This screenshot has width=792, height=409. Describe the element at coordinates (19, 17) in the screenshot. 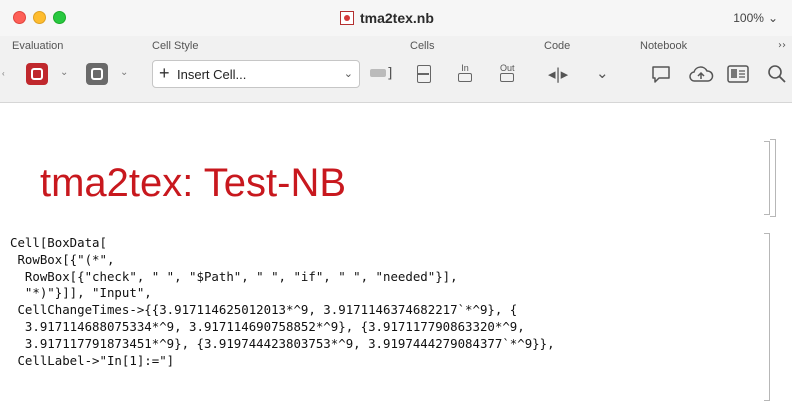

I see `close-window-button` at that location.